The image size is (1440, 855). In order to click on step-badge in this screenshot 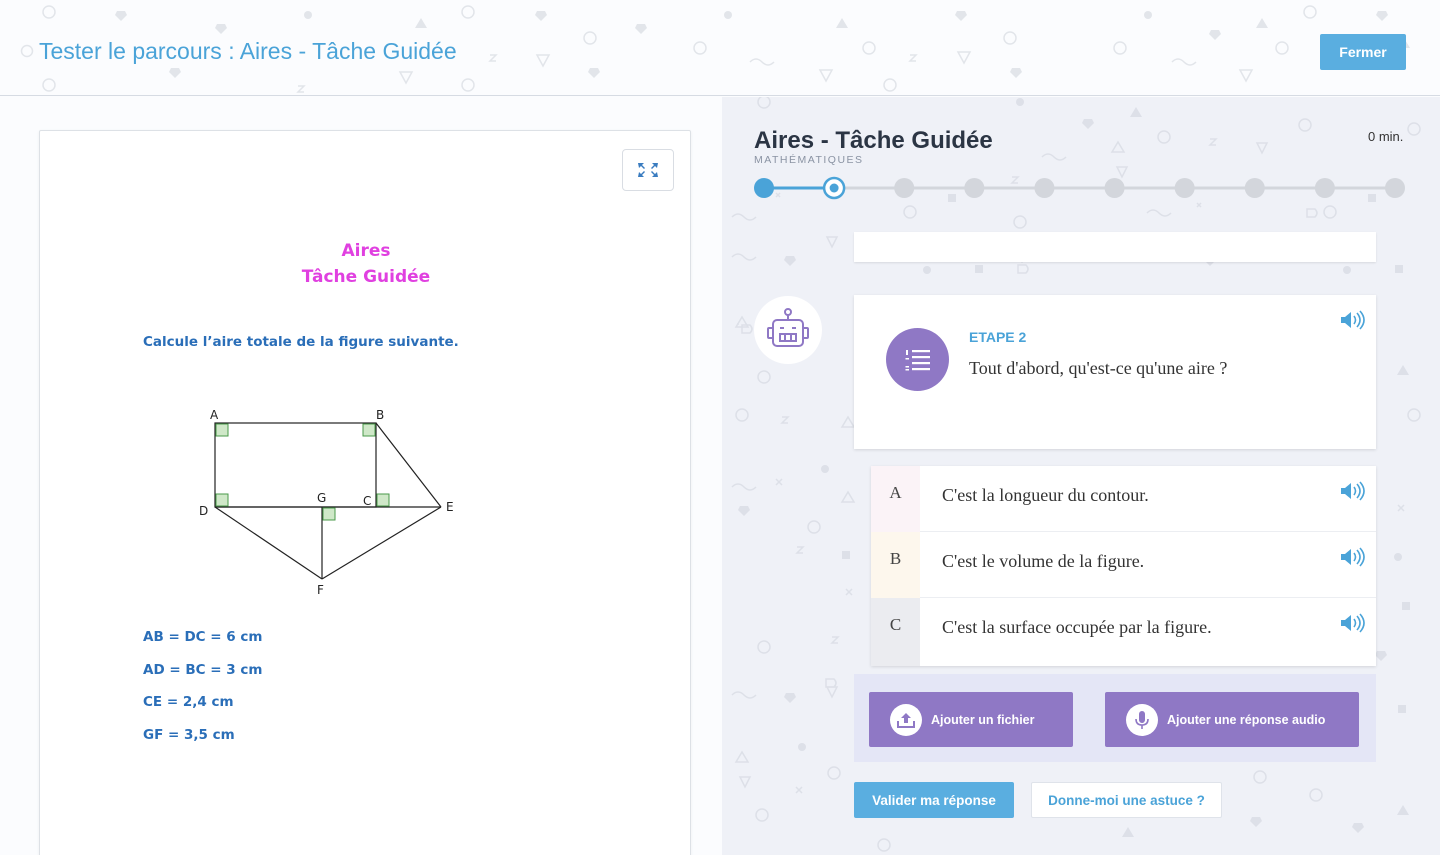, I will do `click(917, 359)`.